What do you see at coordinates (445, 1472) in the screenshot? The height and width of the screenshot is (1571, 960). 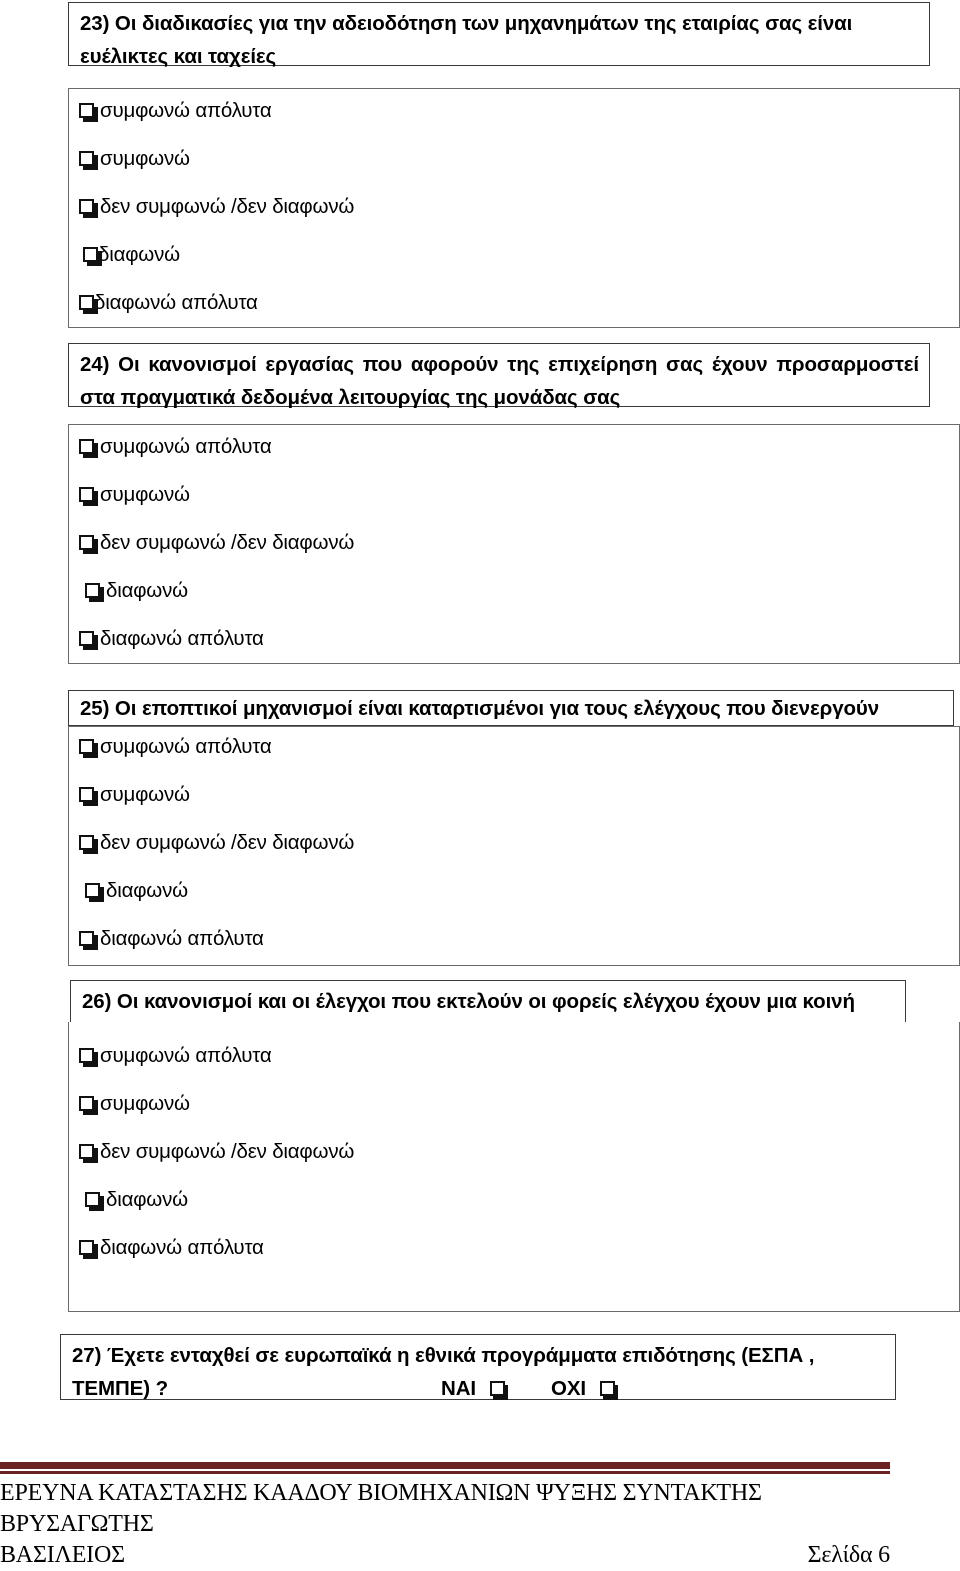 I see `footer-rule-bottom` at bounding box center [445, 1472].